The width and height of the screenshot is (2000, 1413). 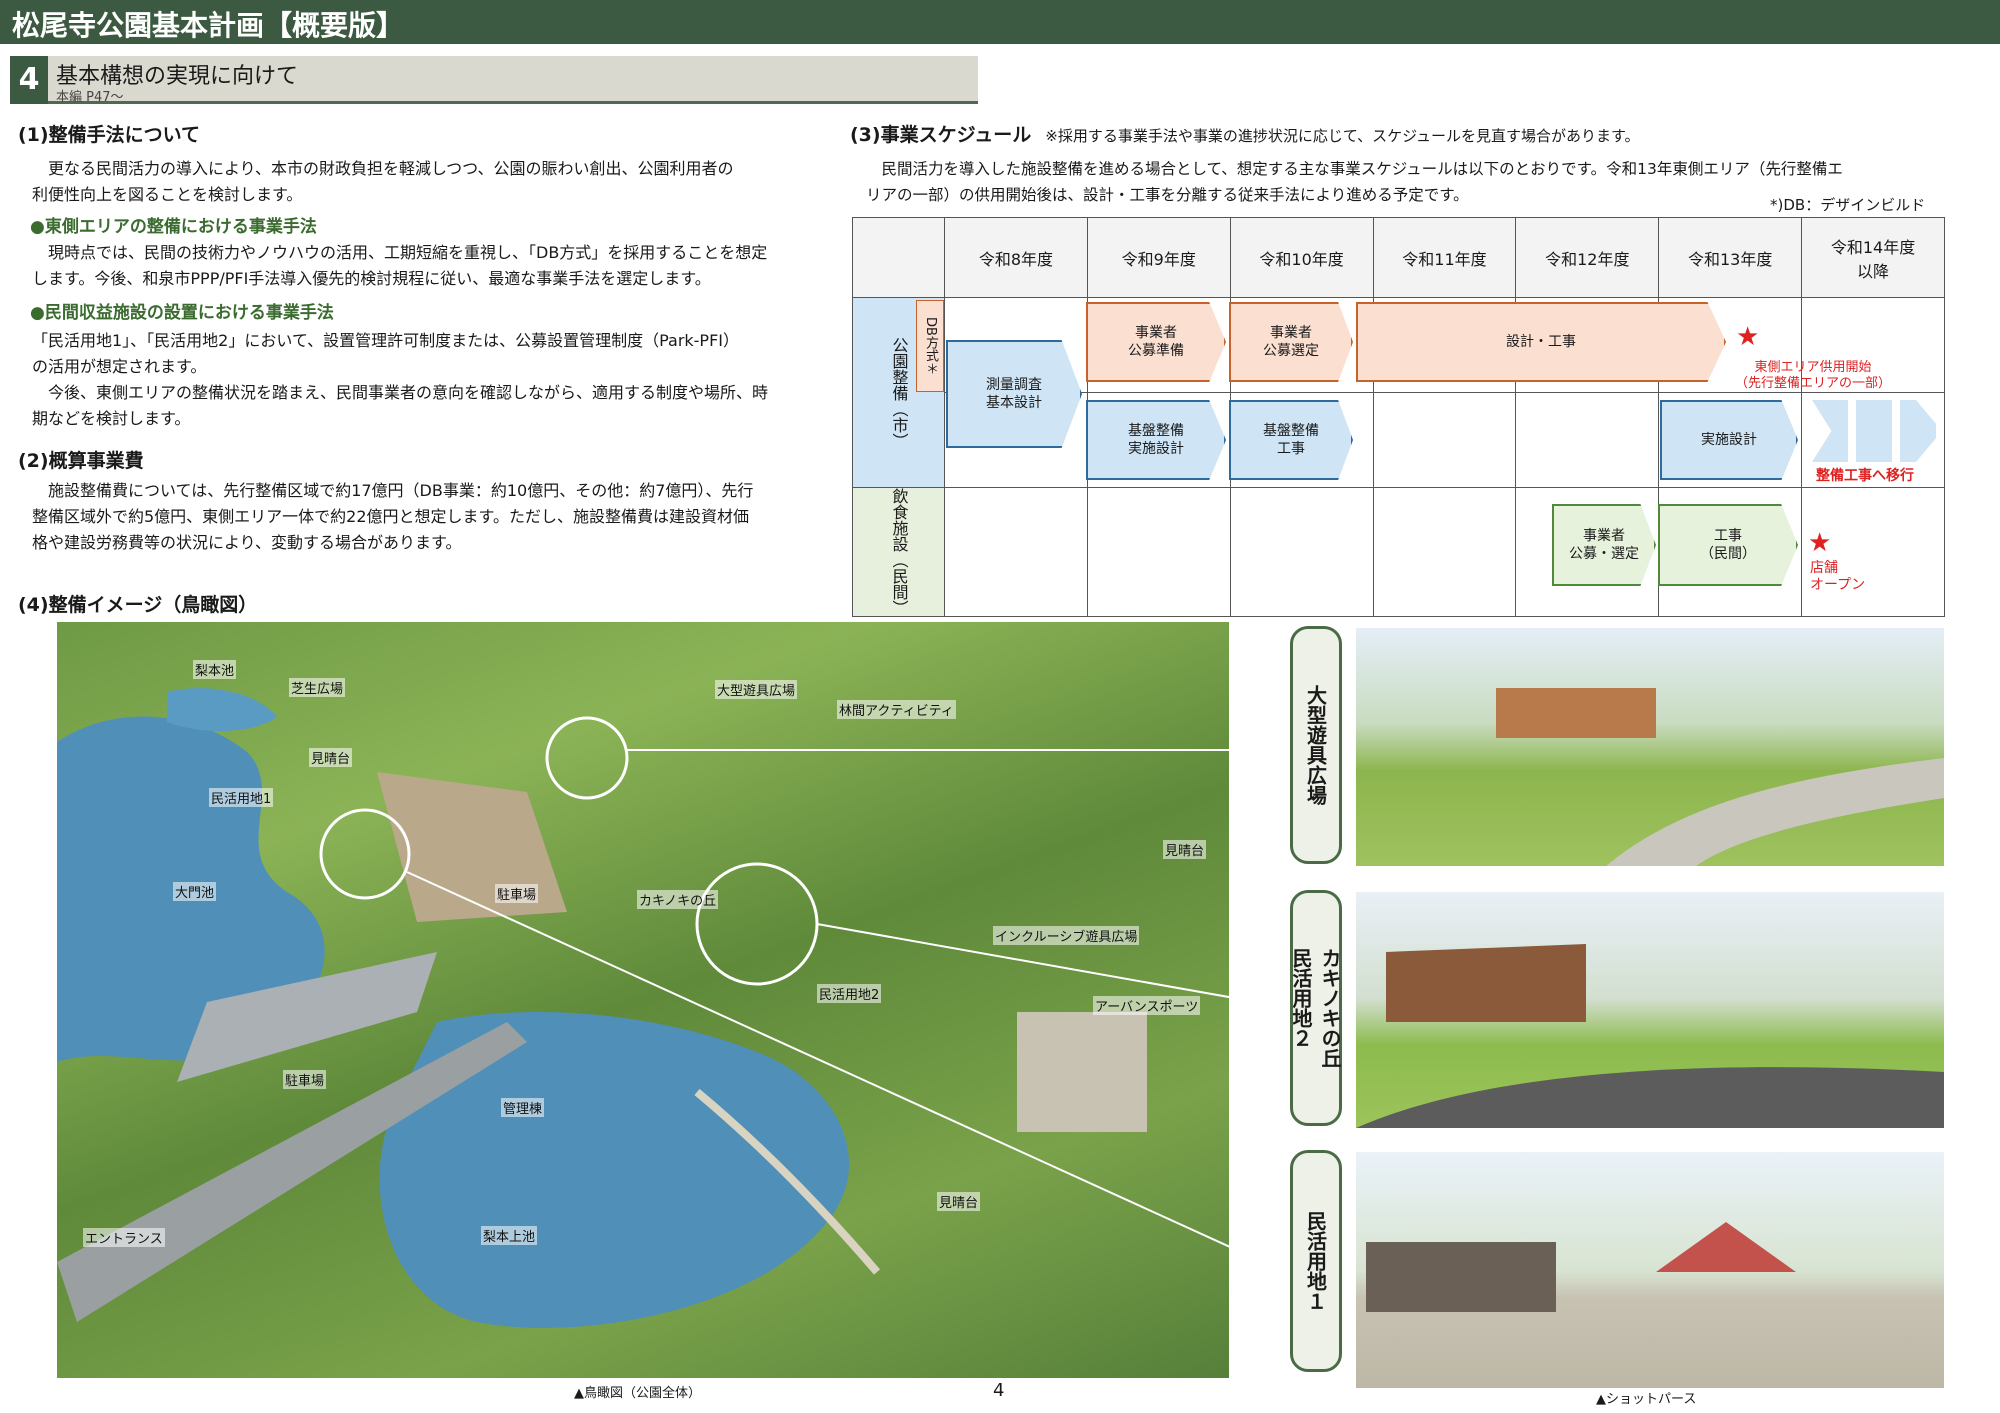 I want to click on map-label: アーバンスポーツ, so click(x=1147, y=1005).